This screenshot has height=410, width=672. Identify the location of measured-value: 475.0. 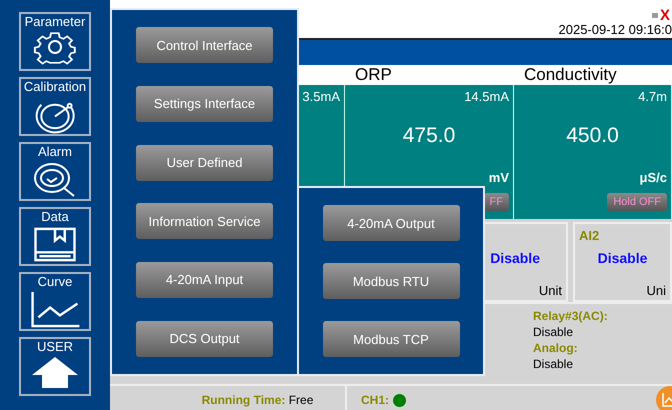
(429, 136).